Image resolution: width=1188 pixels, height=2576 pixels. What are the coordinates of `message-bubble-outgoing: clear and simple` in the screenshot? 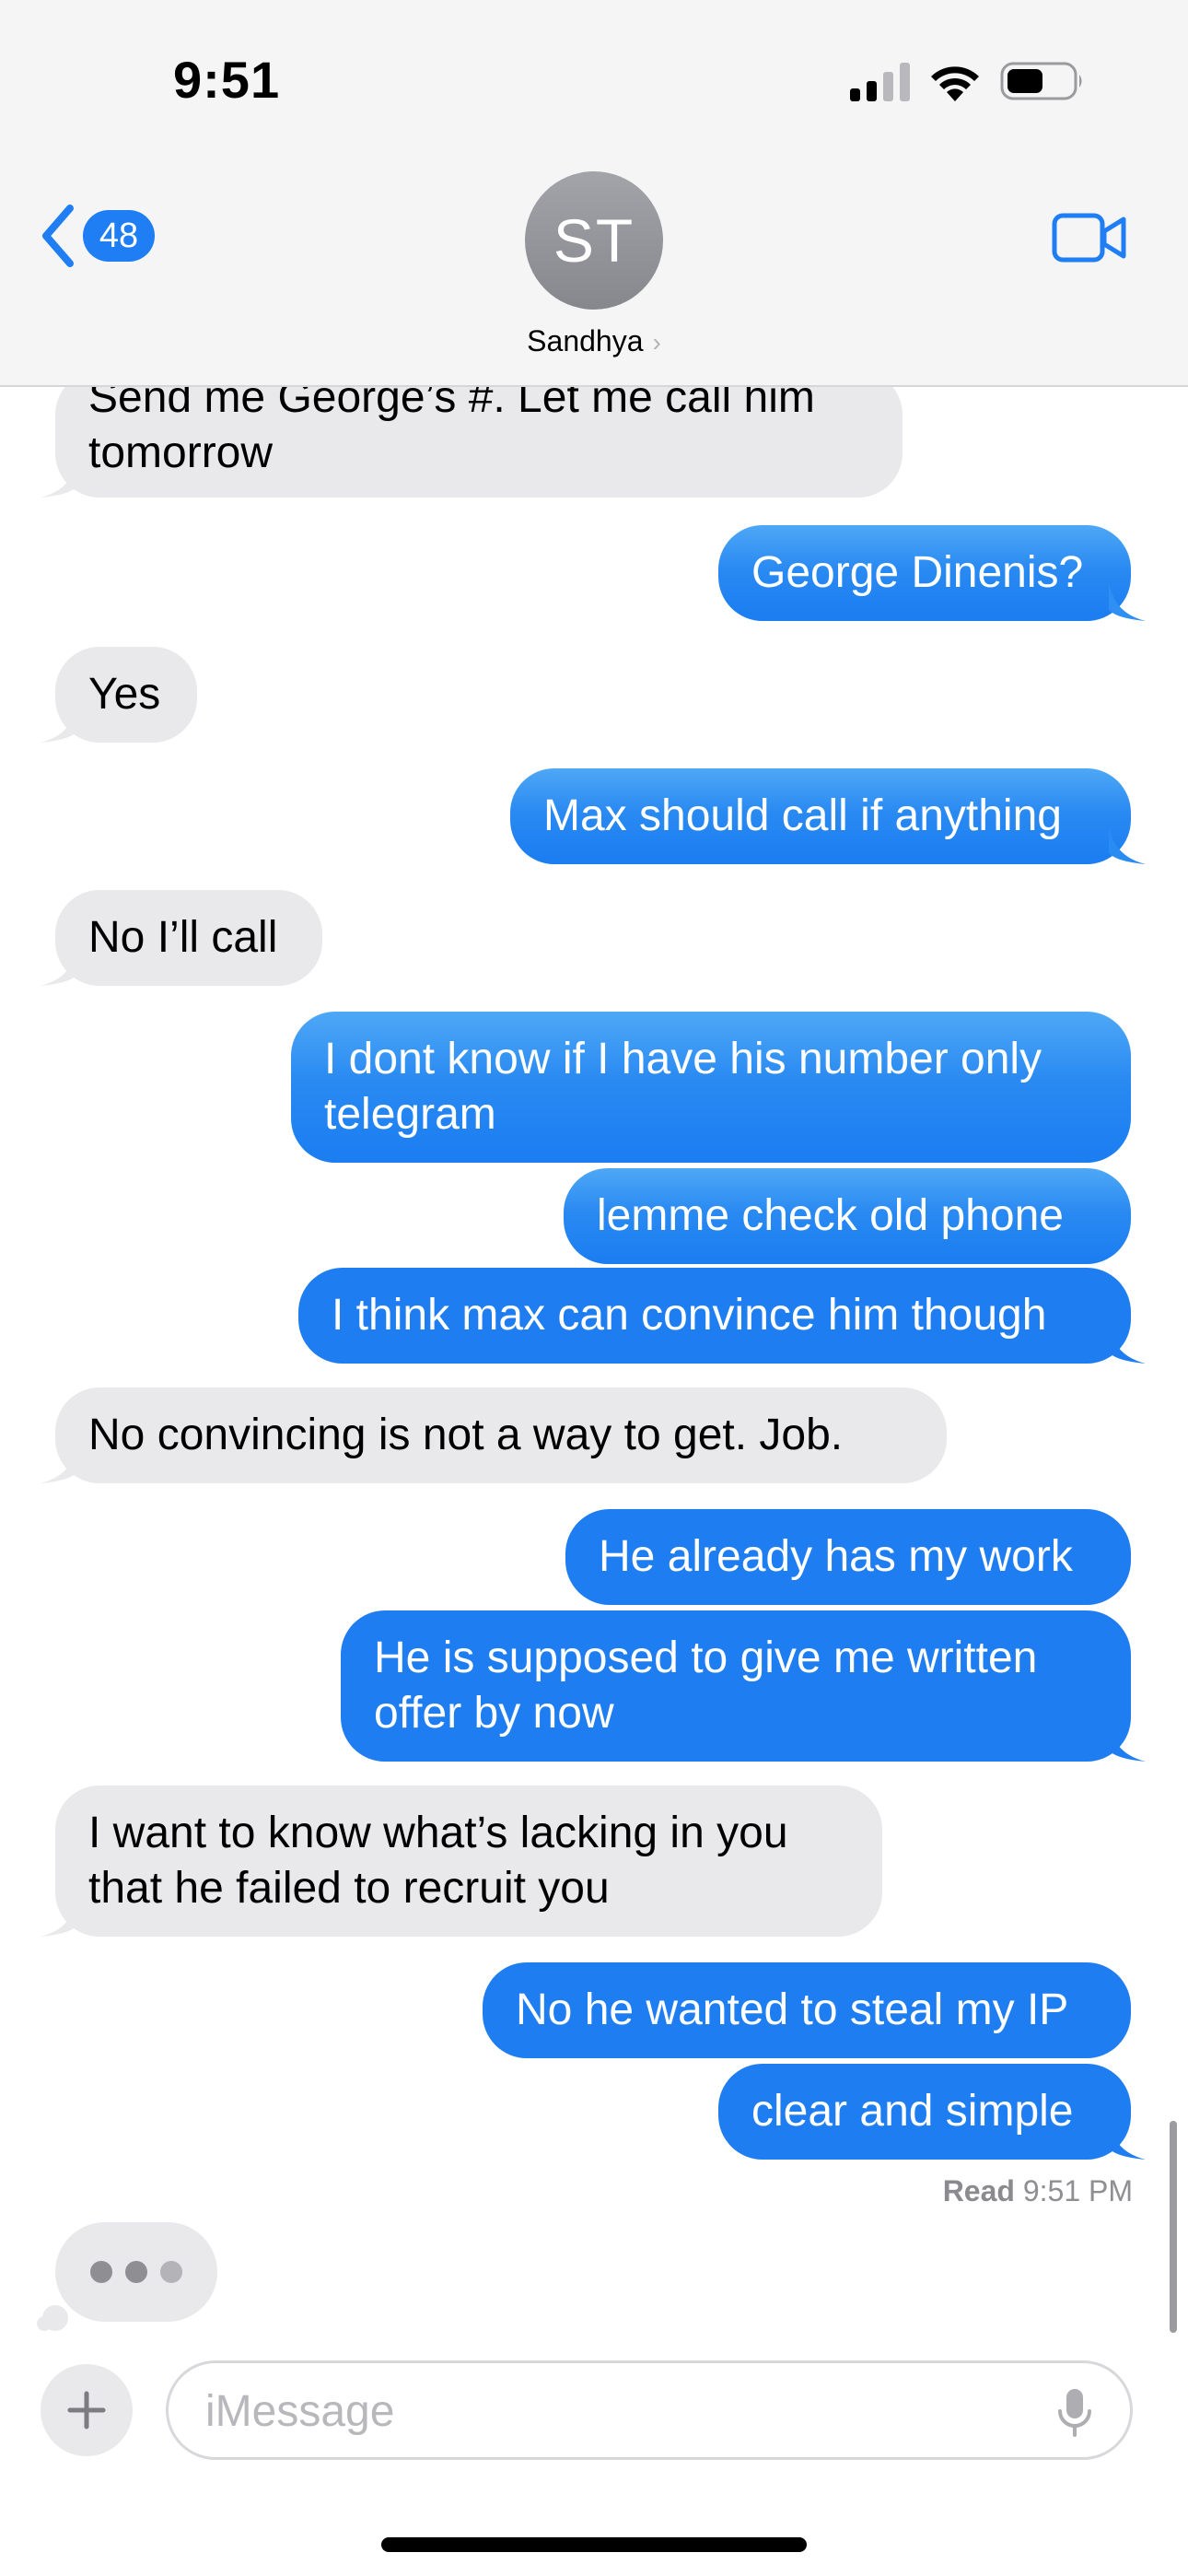 It's located at (932, 2112).